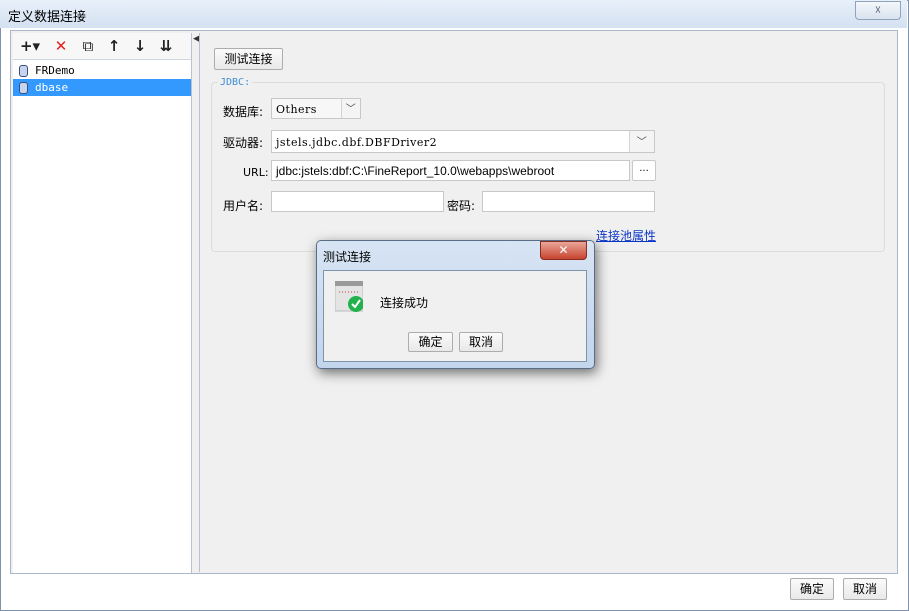 Image resolution: width=909 pixels, height=611 pixels. I want to click on dialog-title: 测试连接, so click(347, 257).